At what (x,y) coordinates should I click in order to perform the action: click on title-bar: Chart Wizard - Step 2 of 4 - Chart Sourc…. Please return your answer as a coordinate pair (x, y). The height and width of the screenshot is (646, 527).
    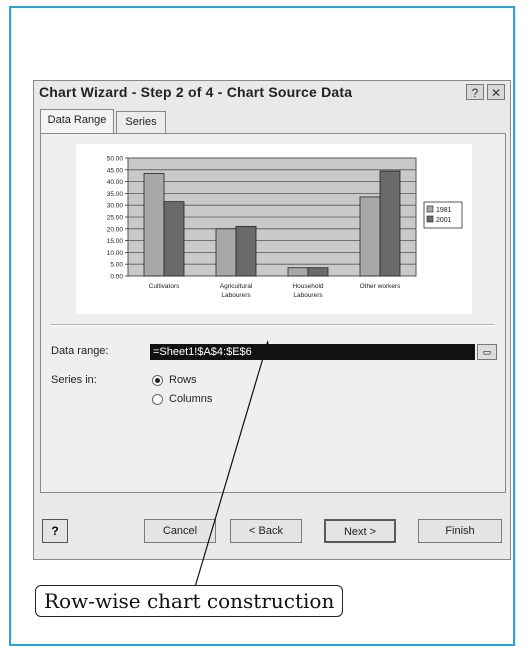
    Looking at the image, I should click on (272, 93).